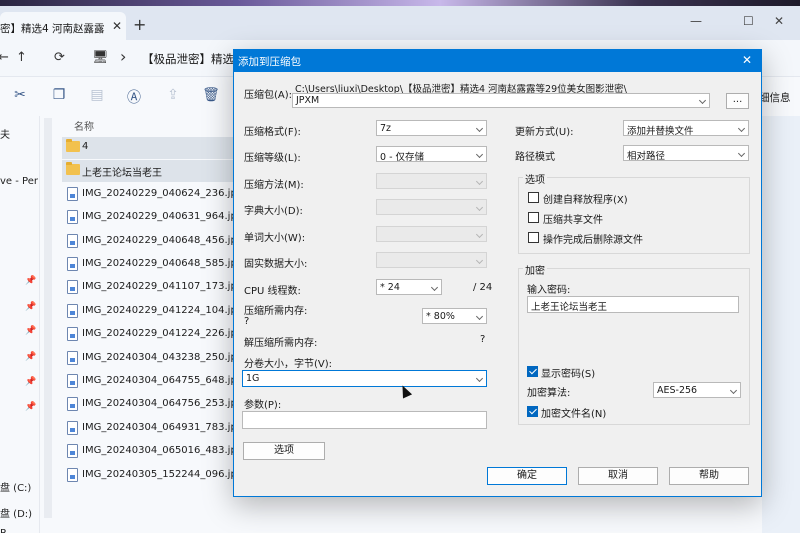  What do you see at coordinates (152, 405) in the screenshot?
I see `file-row: IMG_20240304_064756_253.jpg` at bounding box center [152, 405].